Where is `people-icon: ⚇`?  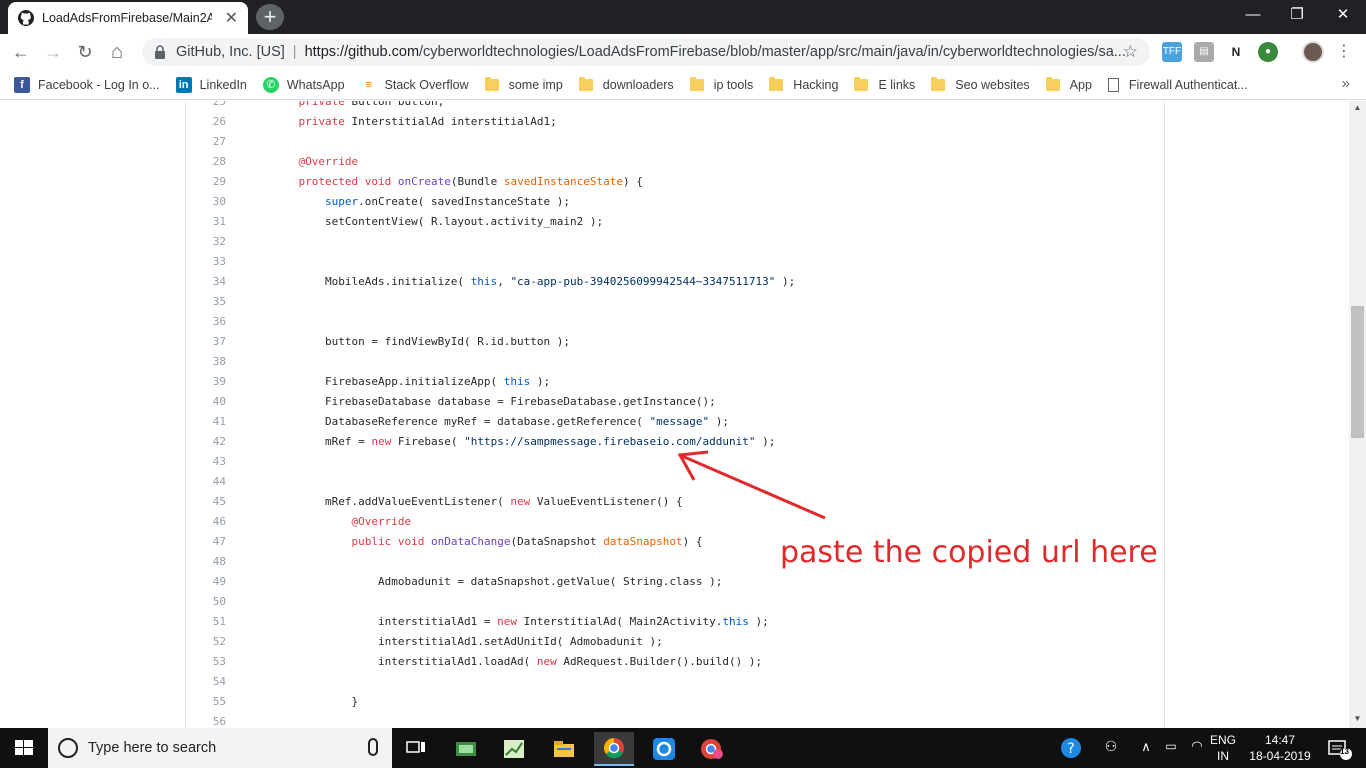
people-icon: ⚇ is located at coordinates (1111, 748).